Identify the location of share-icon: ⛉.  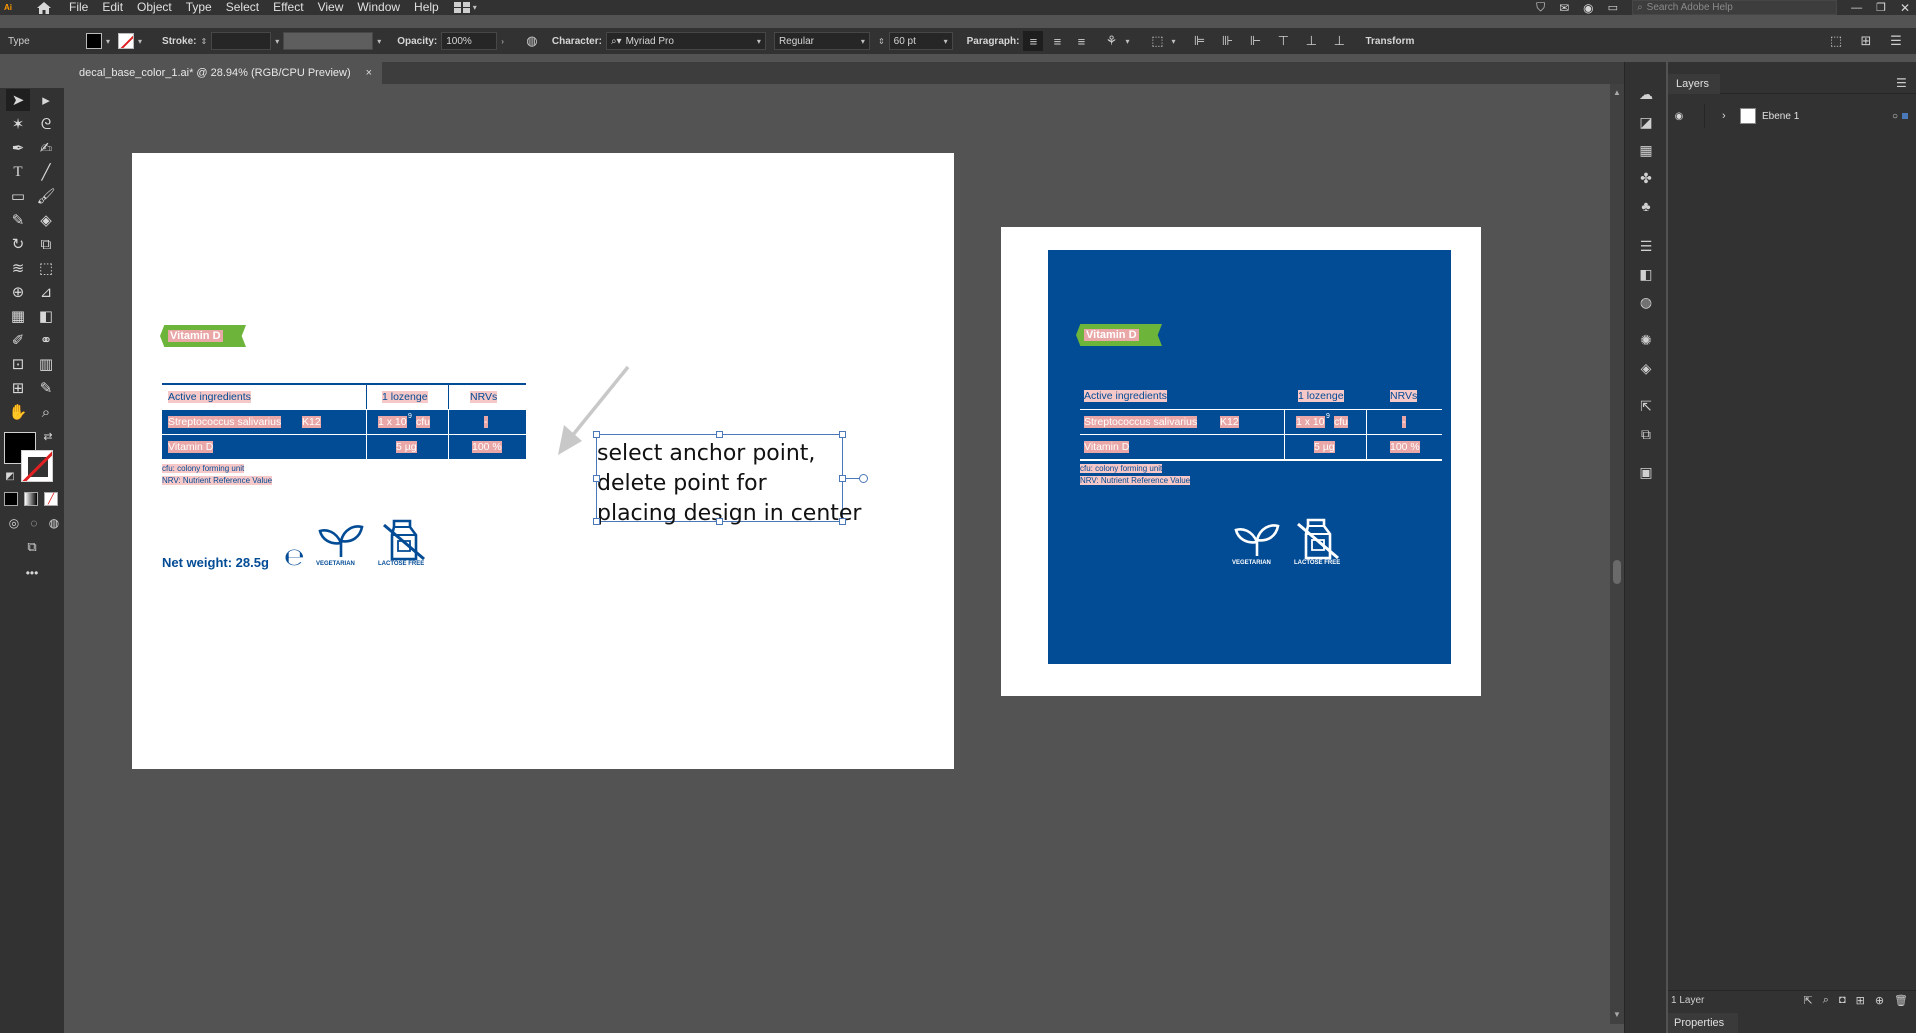
(1540, 7).